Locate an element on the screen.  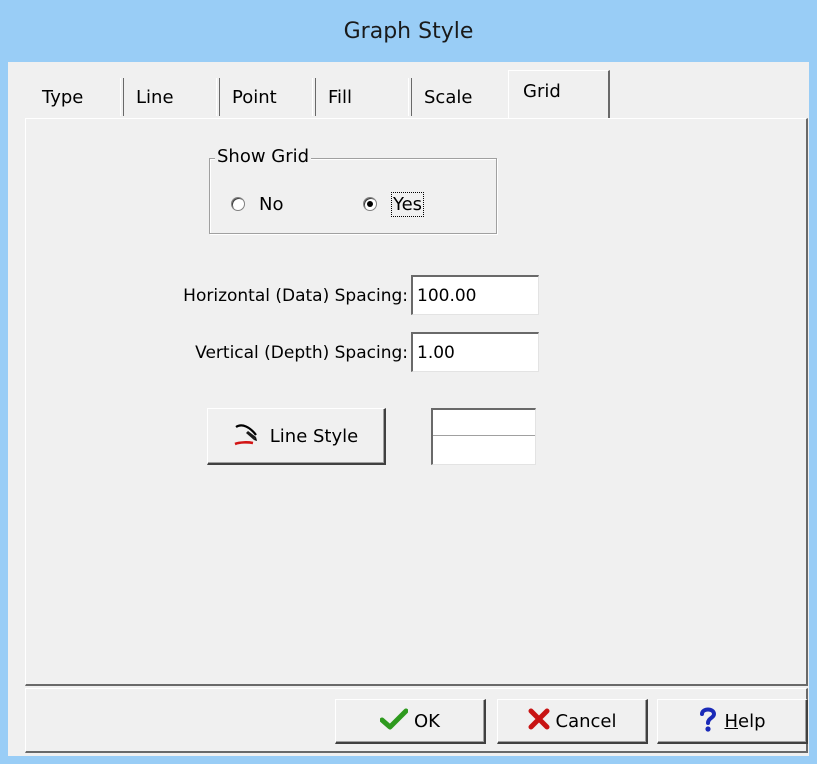
tab-point: Point is located at coordinates (268, 97).